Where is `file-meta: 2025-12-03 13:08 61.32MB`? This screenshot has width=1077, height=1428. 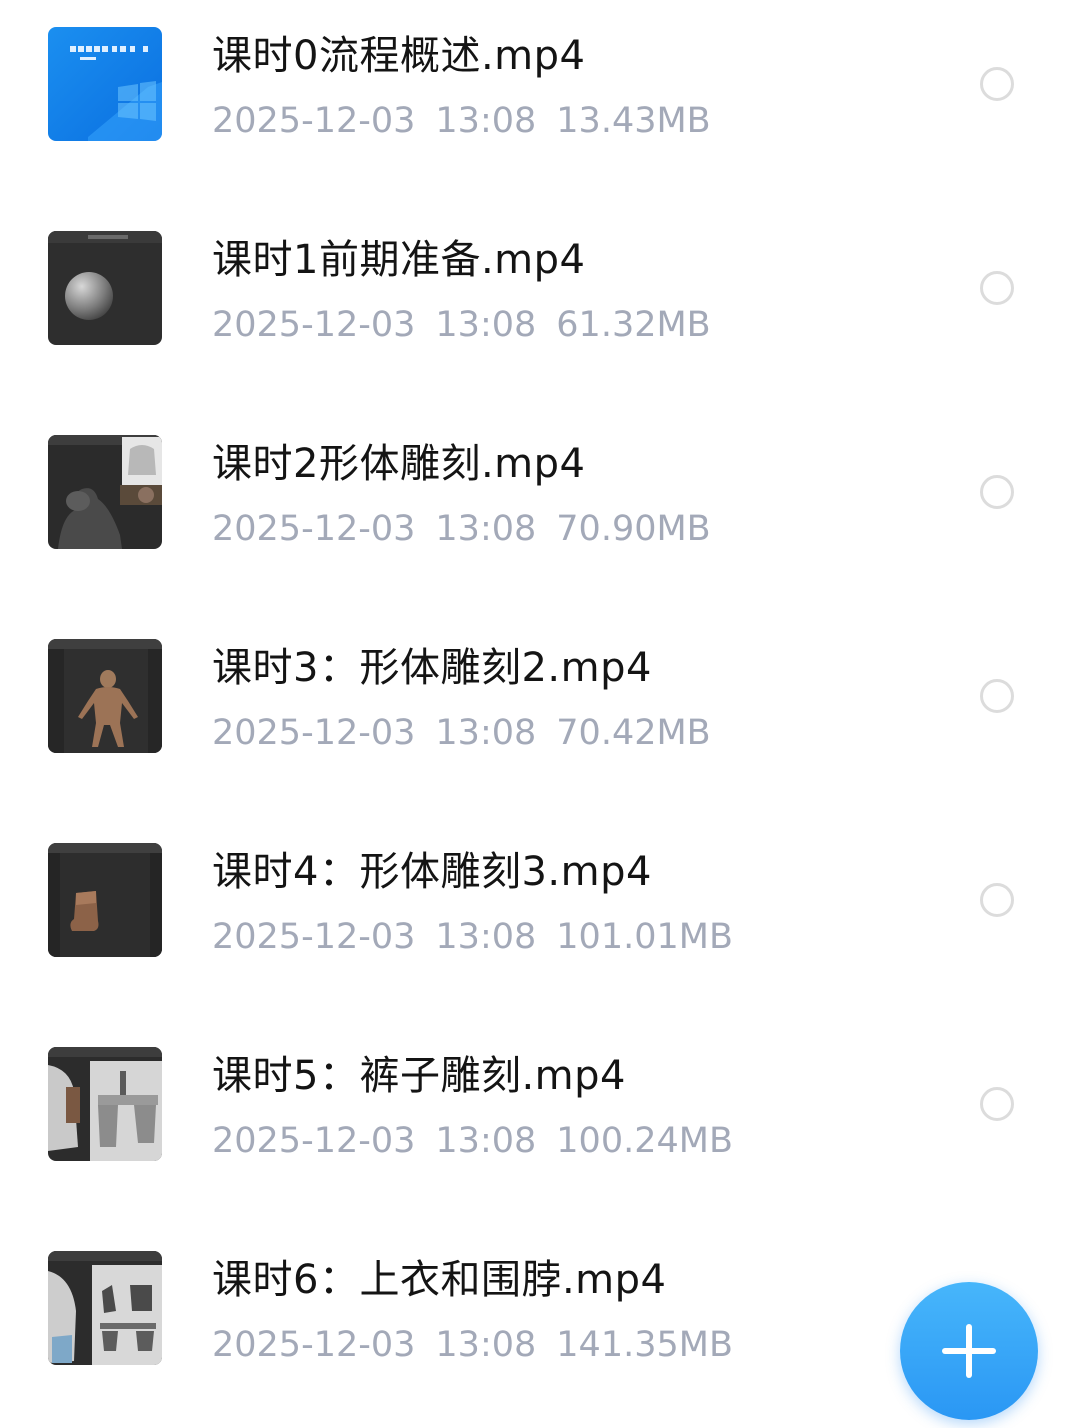
file-meta: 2025-12-03 13:08 61.32MB is located at coordinates (471, 325).